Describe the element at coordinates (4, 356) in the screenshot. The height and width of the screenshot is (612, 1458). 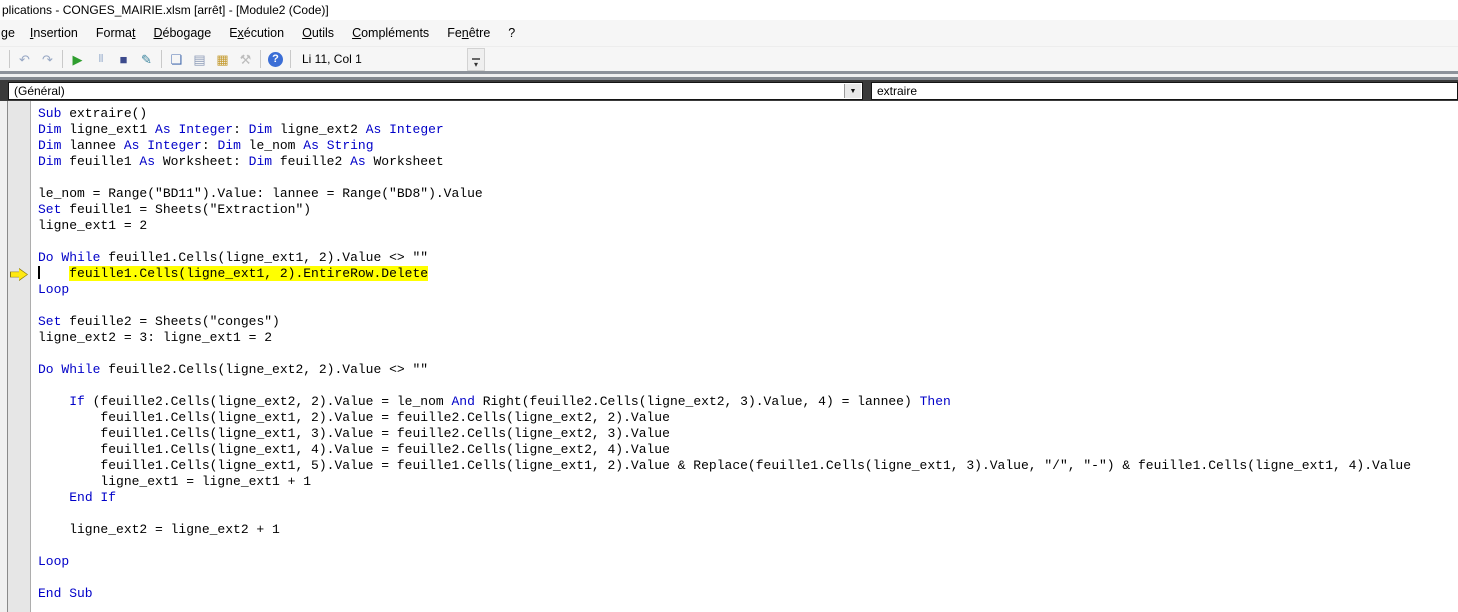
I see `editor-left-frame` at that location.